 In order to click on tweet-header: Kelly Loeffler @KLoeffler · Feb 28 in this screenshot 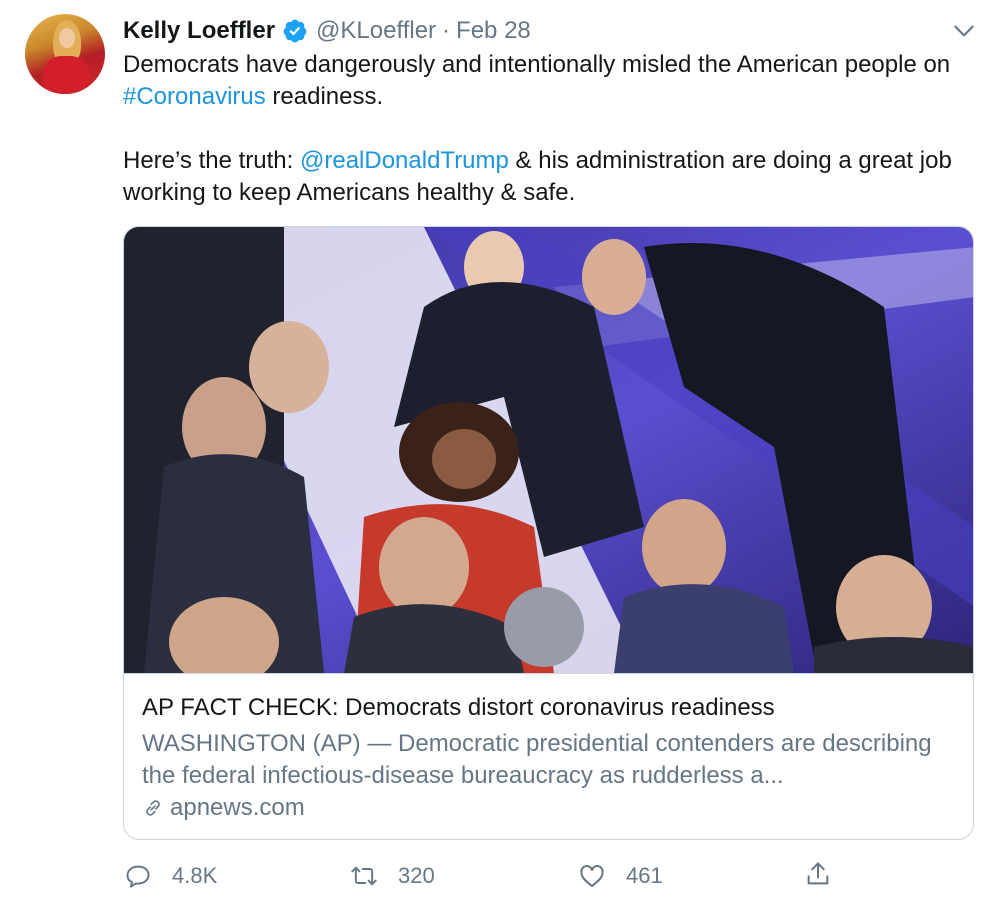, I will do `click(327, 31)`.